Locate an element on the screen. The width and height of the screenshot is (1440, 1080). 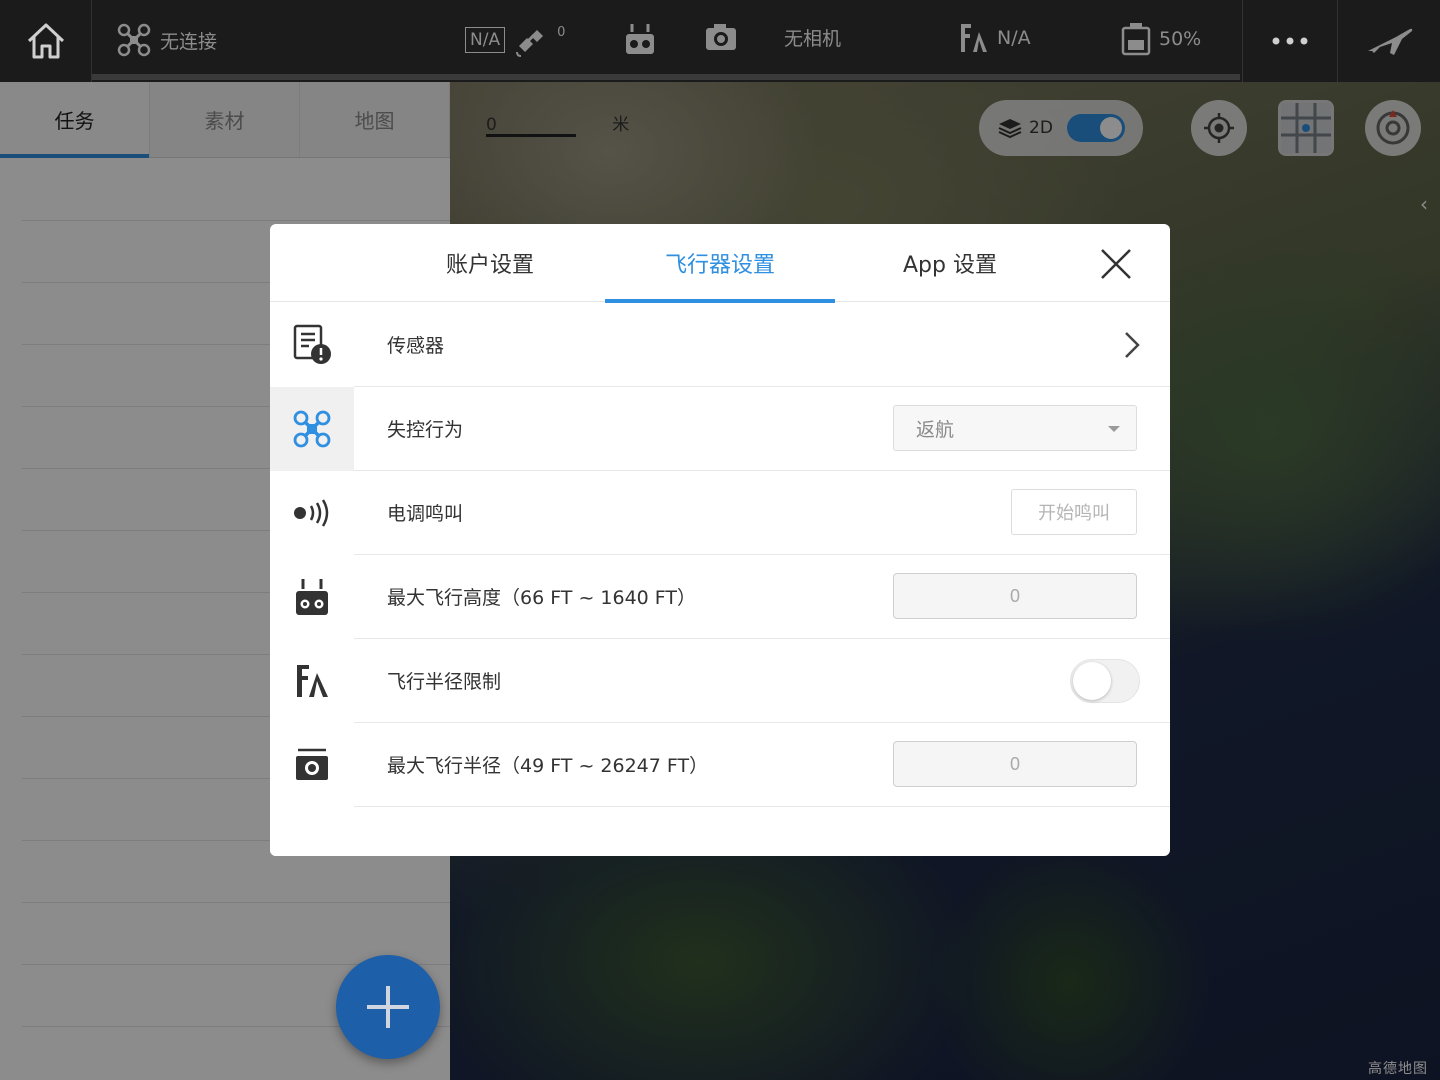
camera-status: 无相机 is located at coordinates (772, 37).